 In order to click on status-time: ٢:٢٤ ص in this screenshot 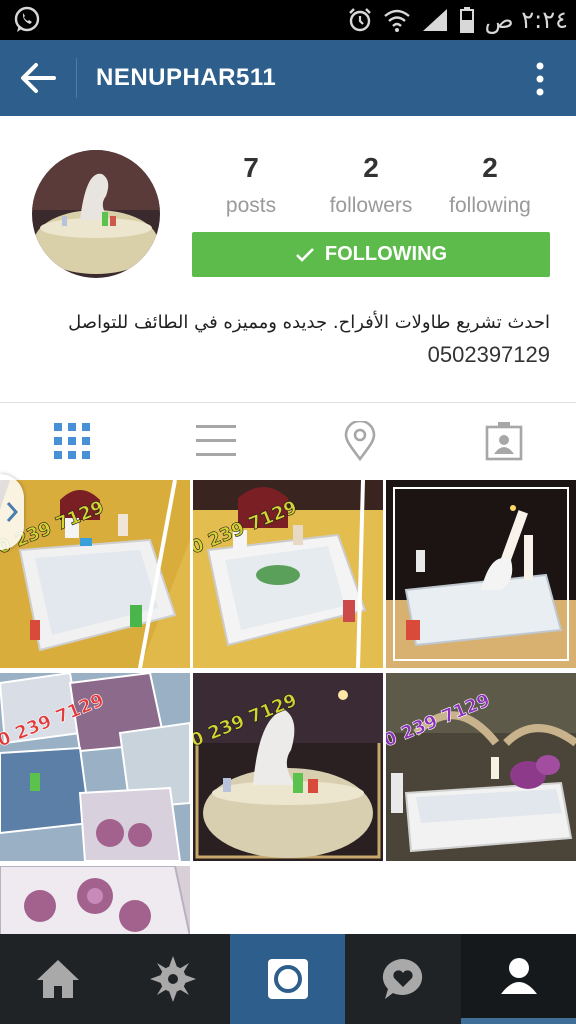, I will do `click(526, 20)`.